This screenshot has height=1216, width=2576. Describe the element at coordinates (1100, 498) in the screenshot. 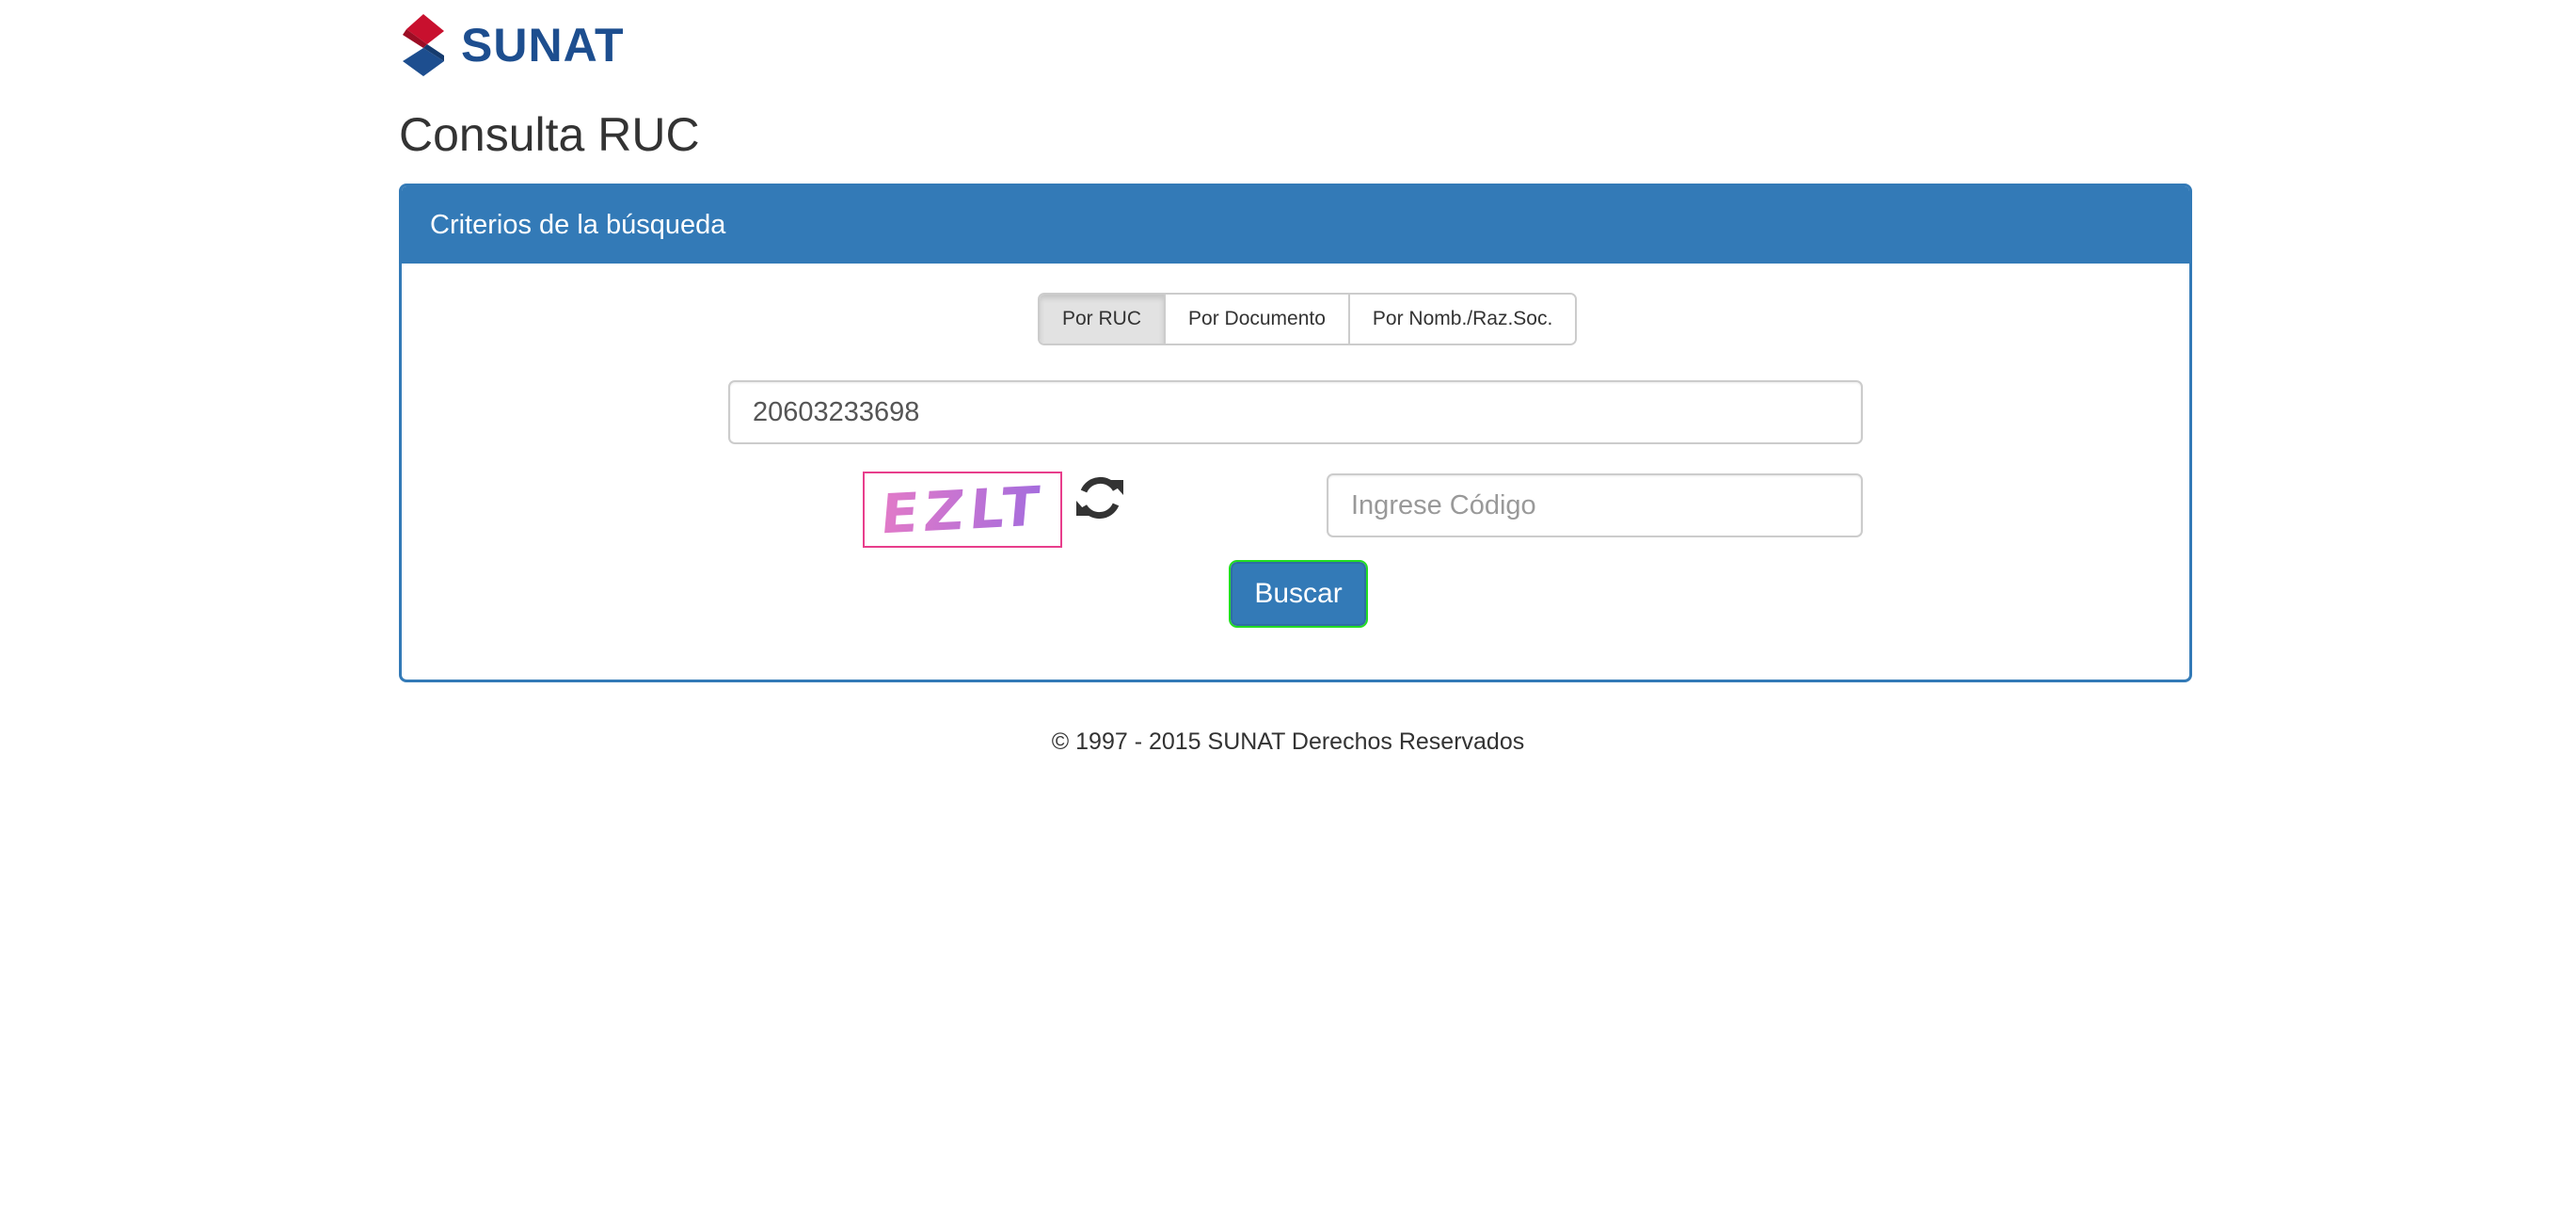

I see `refresh-icon` at that location.